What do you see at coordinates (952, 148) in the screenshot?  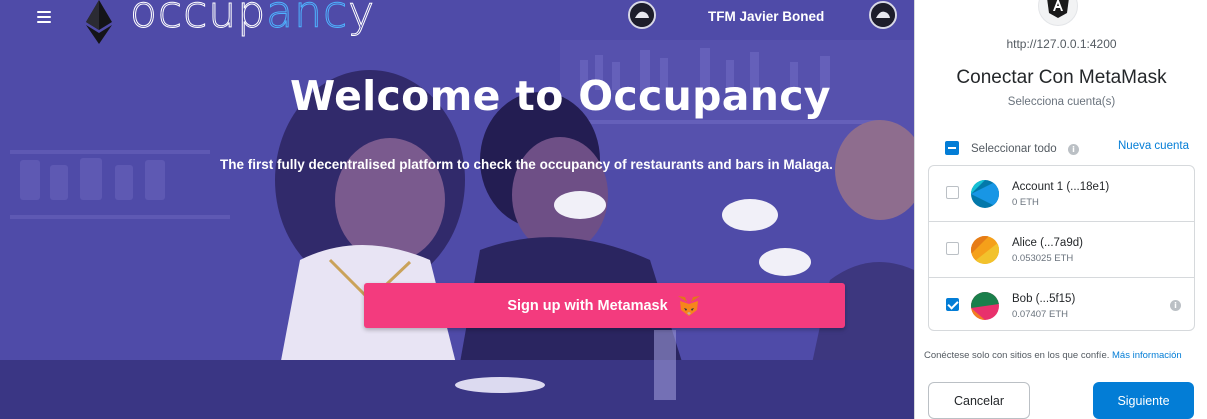 I see `select-all-checkbox` at bounding box center [952, 148].